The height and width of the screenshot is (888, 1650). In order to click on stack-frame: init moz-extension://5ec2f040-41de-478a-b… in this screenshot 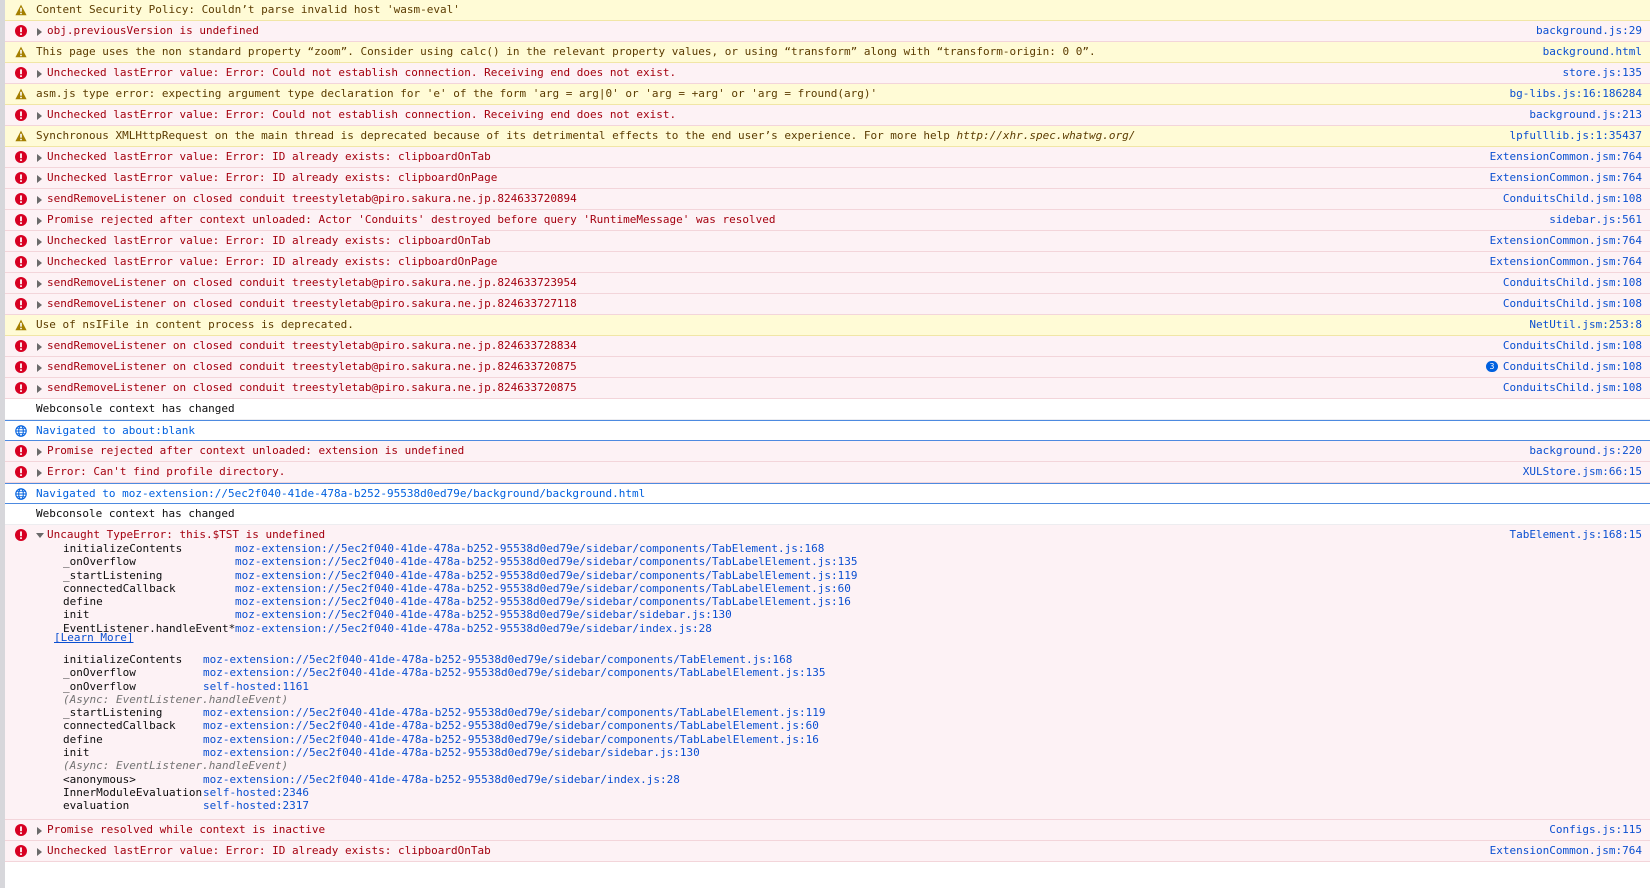, I will do `click(460, 614)`.